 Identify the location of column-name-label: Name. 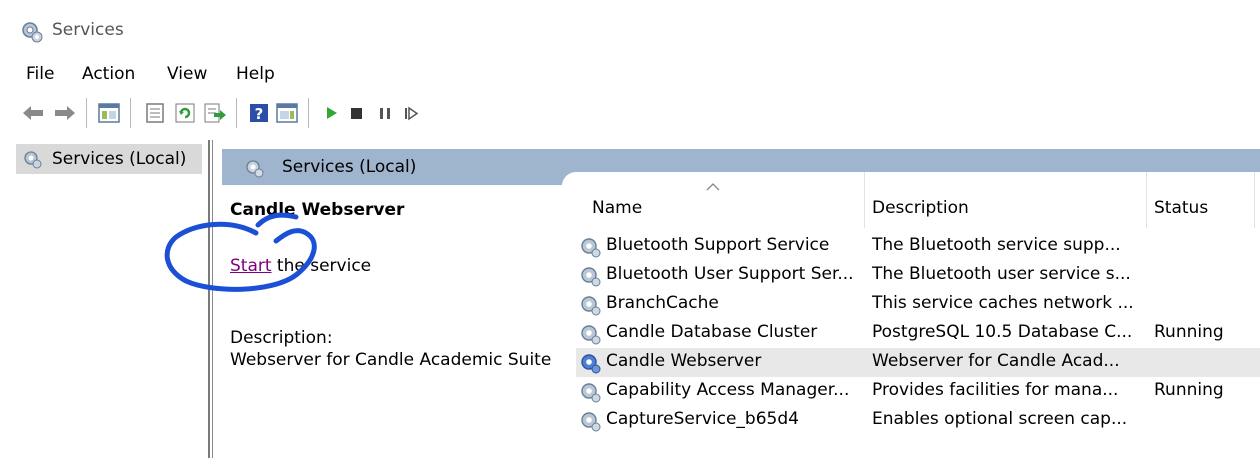
(617, 208).